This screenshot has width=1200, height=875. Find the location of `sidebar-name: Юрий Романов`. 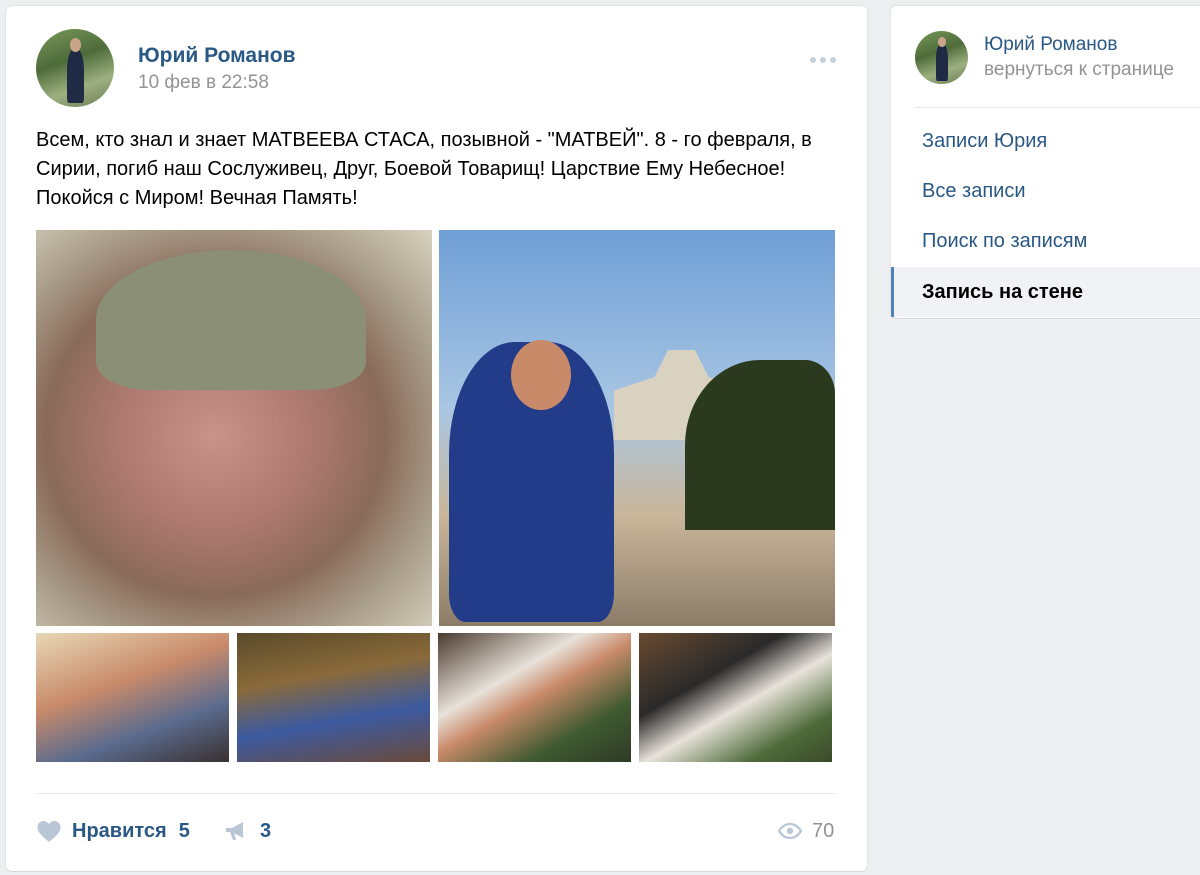

sidebar-name: Юрий Романов is located at coordinates (1050, 45).